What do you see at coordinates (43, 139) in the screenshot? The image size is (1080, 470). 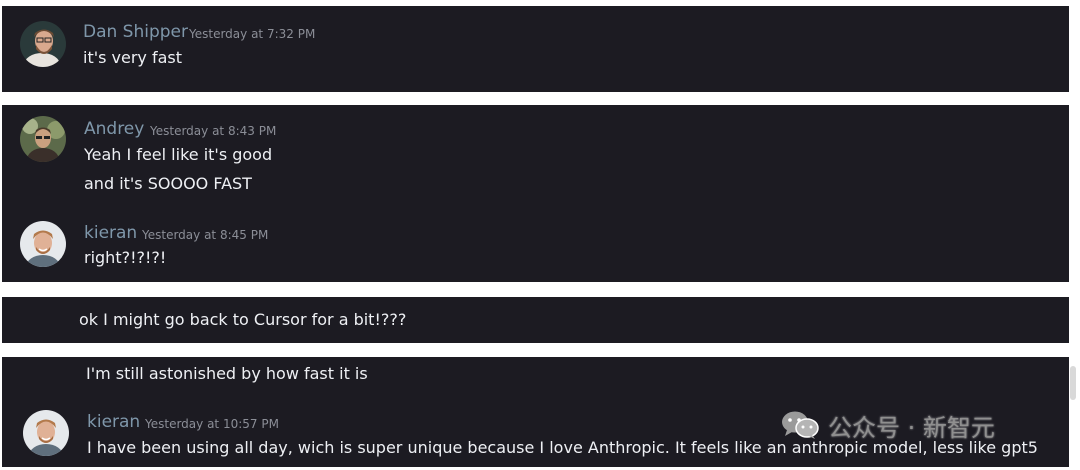 I see `avatar-andrey` at bounding box center [43, 139].